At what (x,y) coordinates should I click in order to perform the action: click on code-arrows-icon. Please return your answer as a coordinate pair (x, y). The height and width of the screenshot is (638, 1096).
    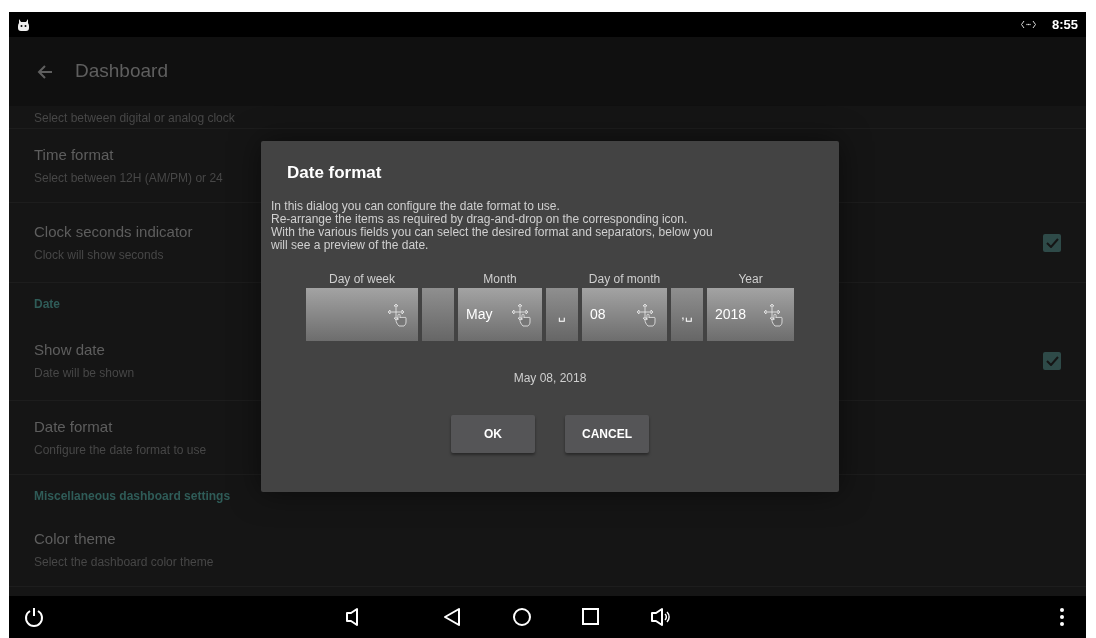
    Looking at the image, I should click on (1028, 24).